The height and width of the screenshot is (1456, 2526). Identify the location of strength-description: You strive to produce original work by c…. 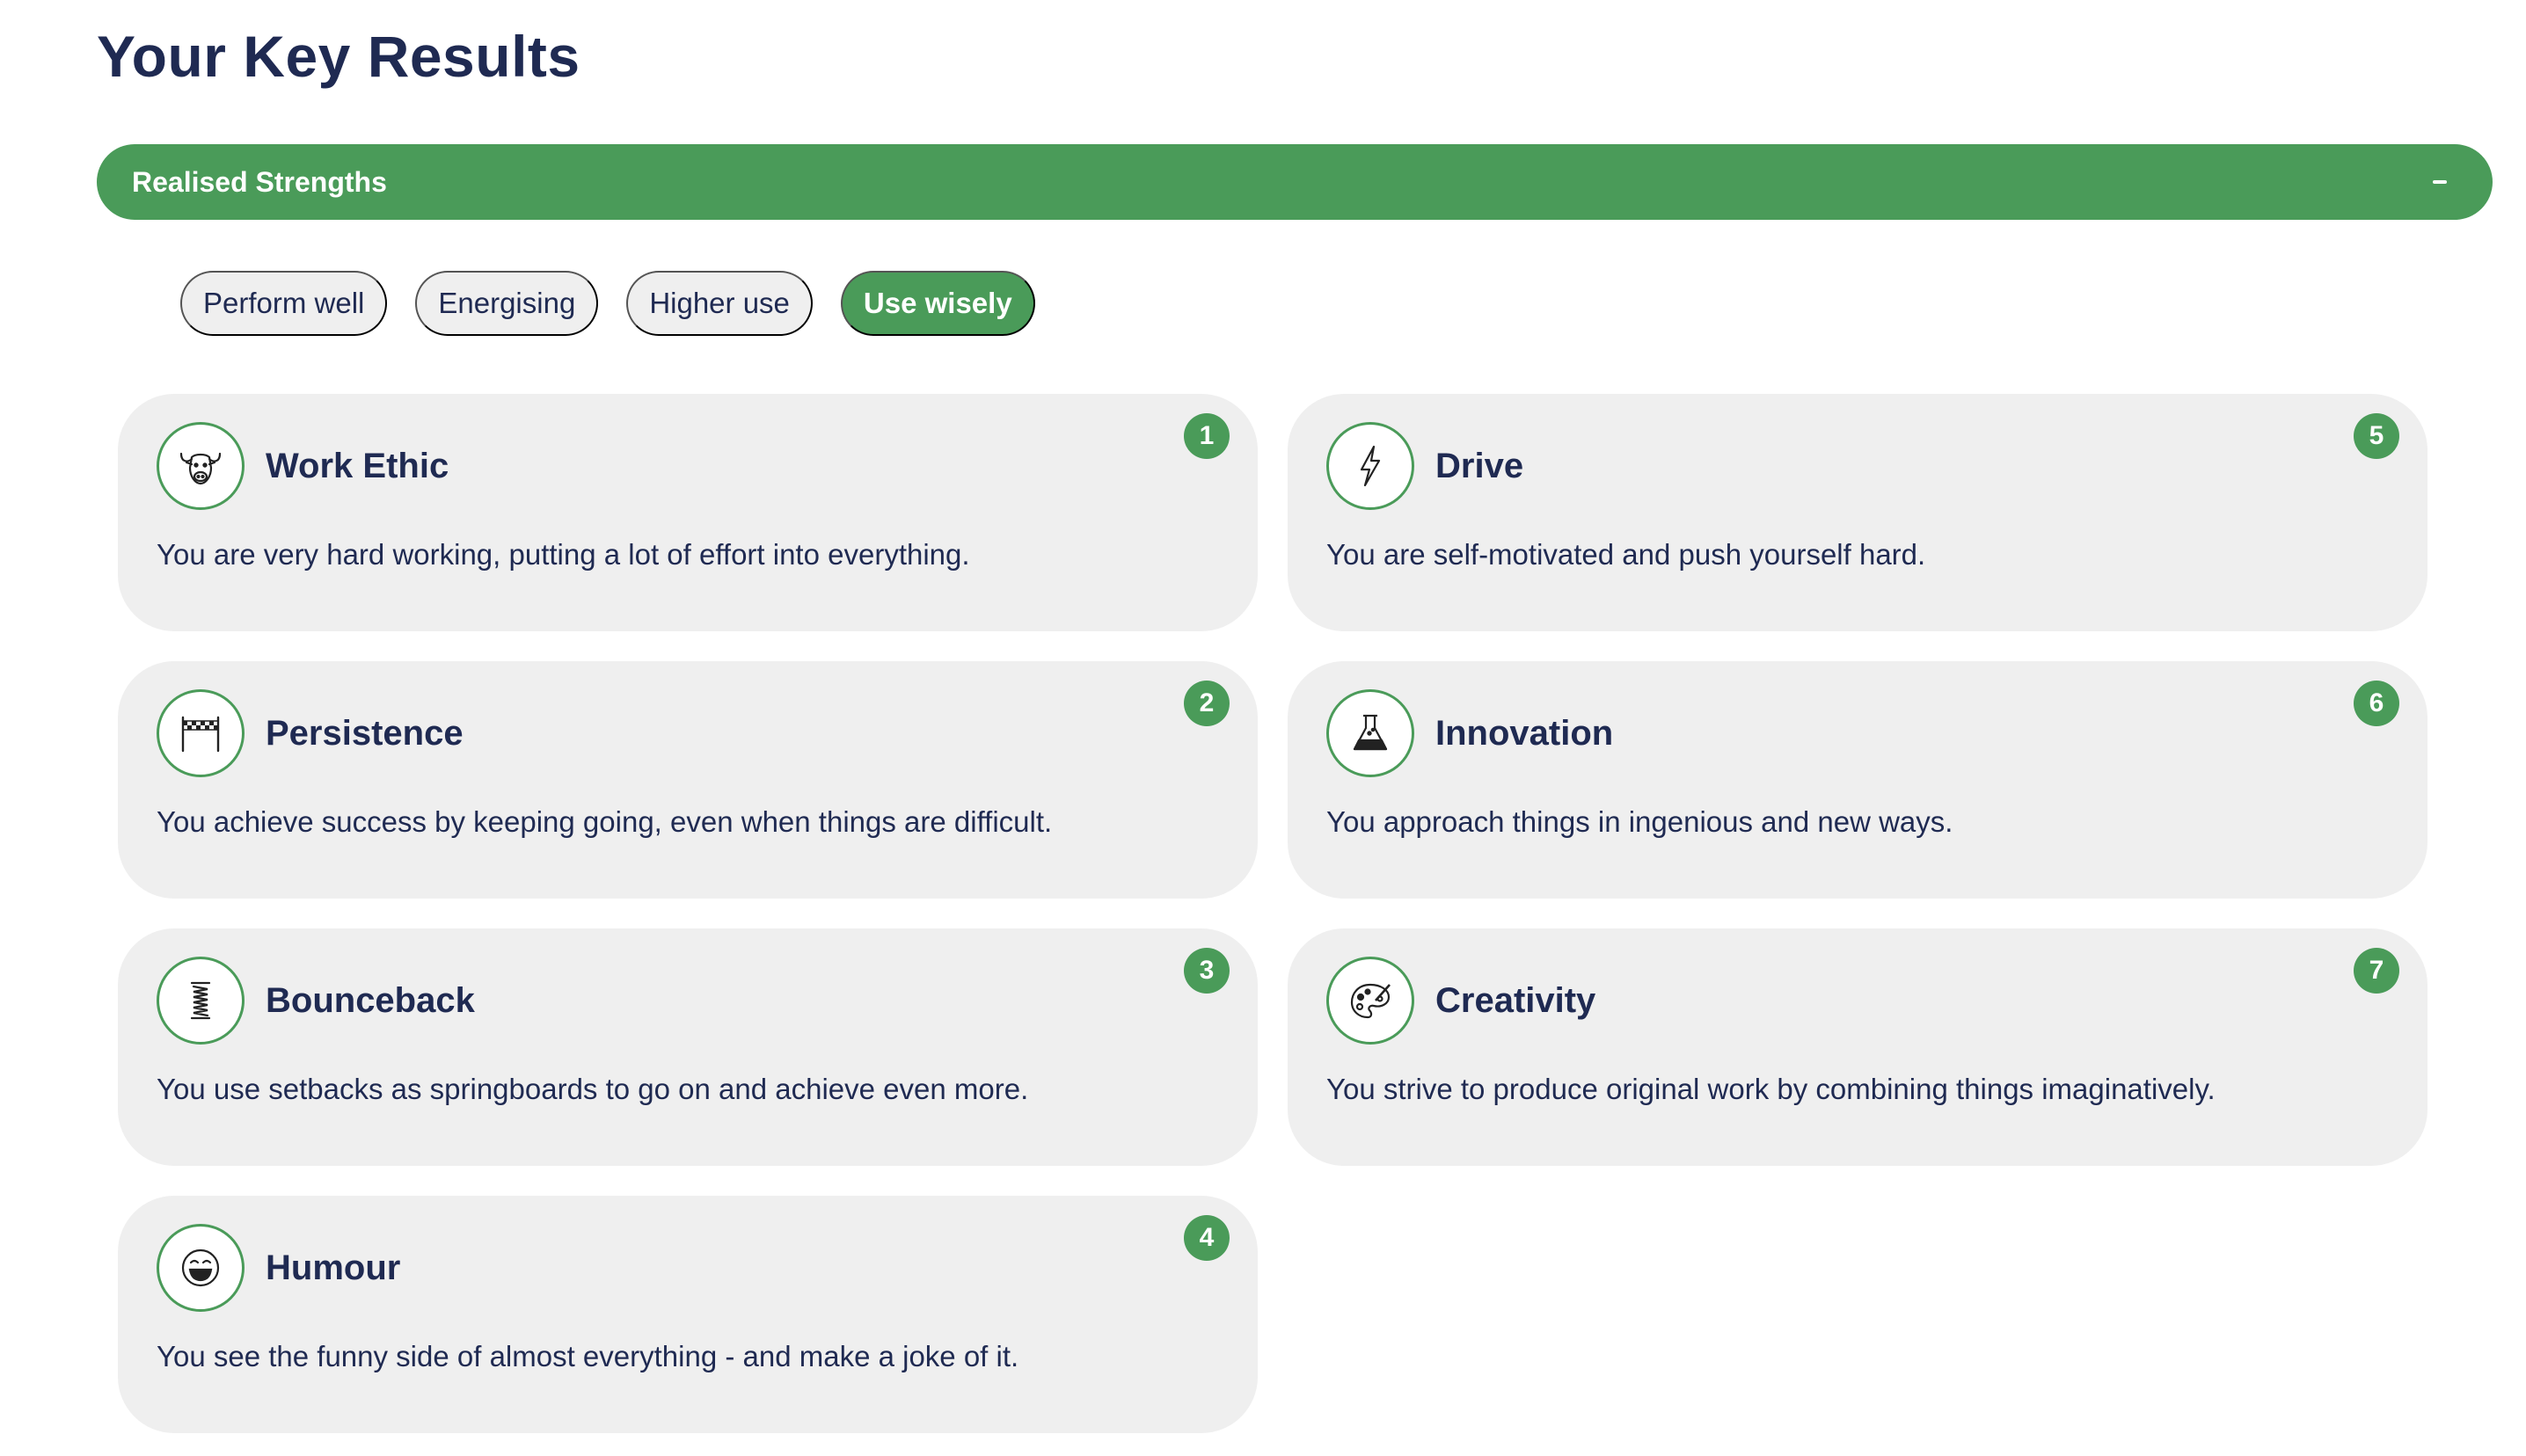
(1771, 1089).